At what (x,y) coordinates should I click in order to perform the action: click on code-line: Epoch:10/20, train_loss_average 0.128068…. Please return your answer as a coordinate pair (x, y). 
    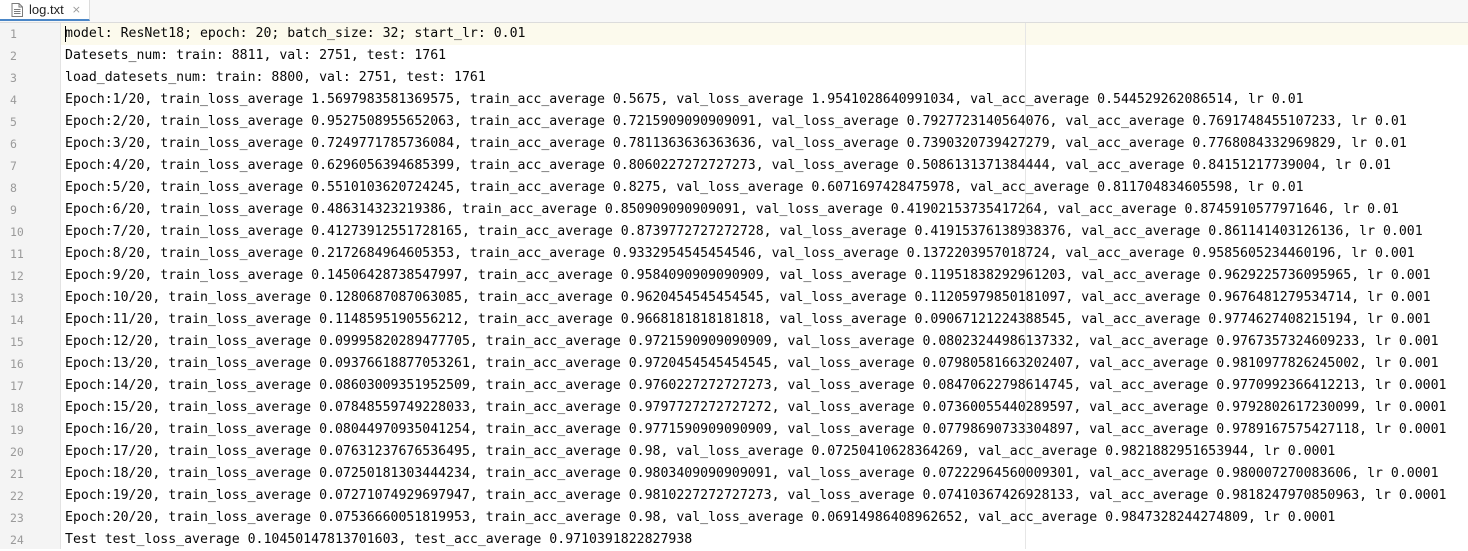
    Looking at the image, I should click on (755, 298).